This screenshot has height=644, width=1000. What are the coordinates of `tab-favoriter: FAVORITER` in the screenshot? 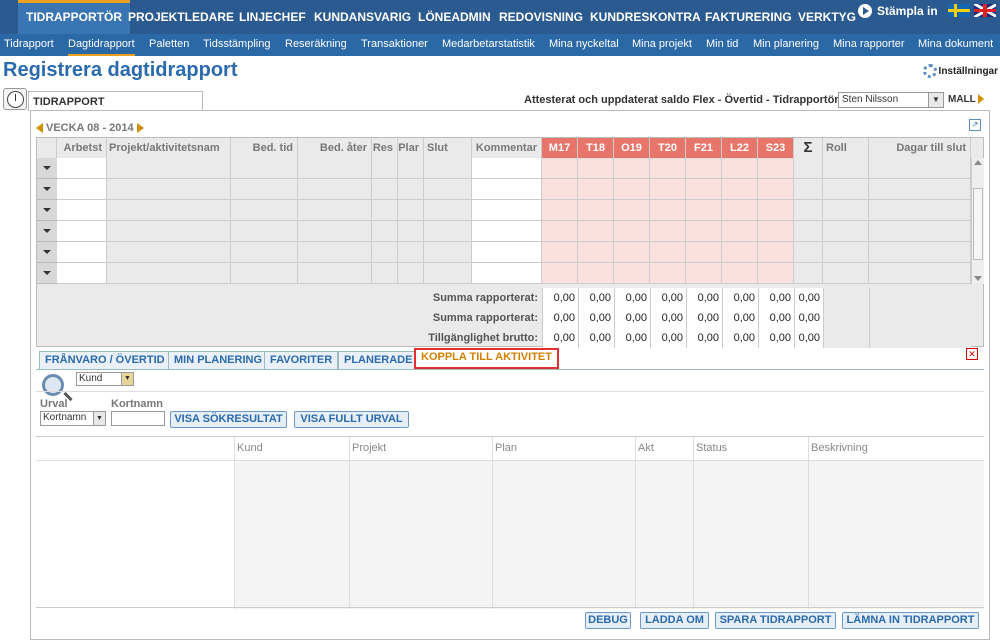 It's located at (301, 360).